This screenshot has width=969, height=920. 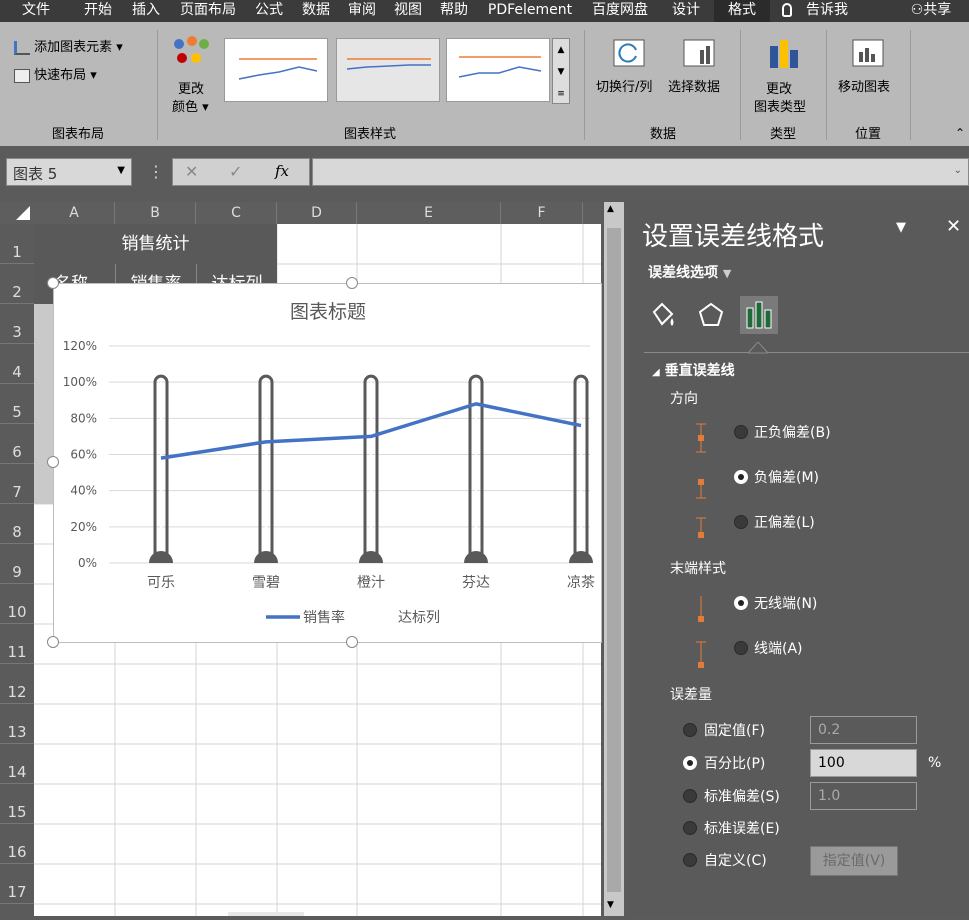 I want to click on tab-formulas: 公式, so click(x=269, y=11).